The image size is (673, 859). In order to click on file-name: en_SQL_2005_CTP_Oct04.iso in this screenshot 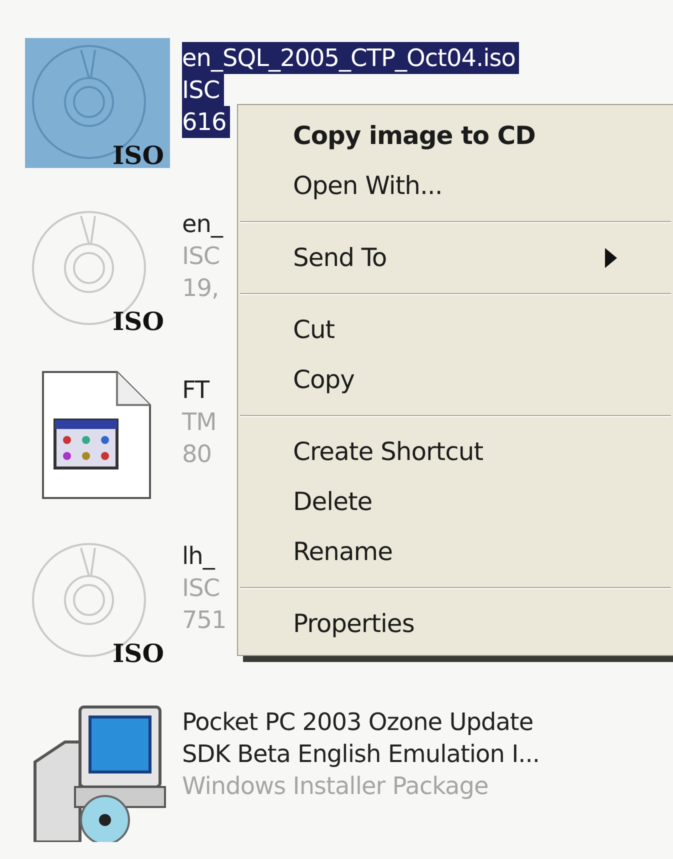, I will do `click(351, 58)`.